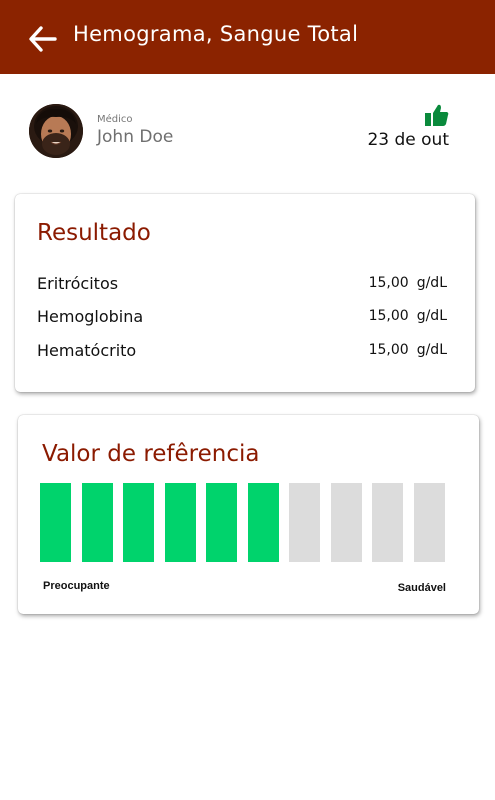 Image resolution: width=495 pixels, height=800 pixels. Describe the element at coordinates (216, 34) in the screenshot. I see `page-title: Hemograma, Sangue Total` at that location.